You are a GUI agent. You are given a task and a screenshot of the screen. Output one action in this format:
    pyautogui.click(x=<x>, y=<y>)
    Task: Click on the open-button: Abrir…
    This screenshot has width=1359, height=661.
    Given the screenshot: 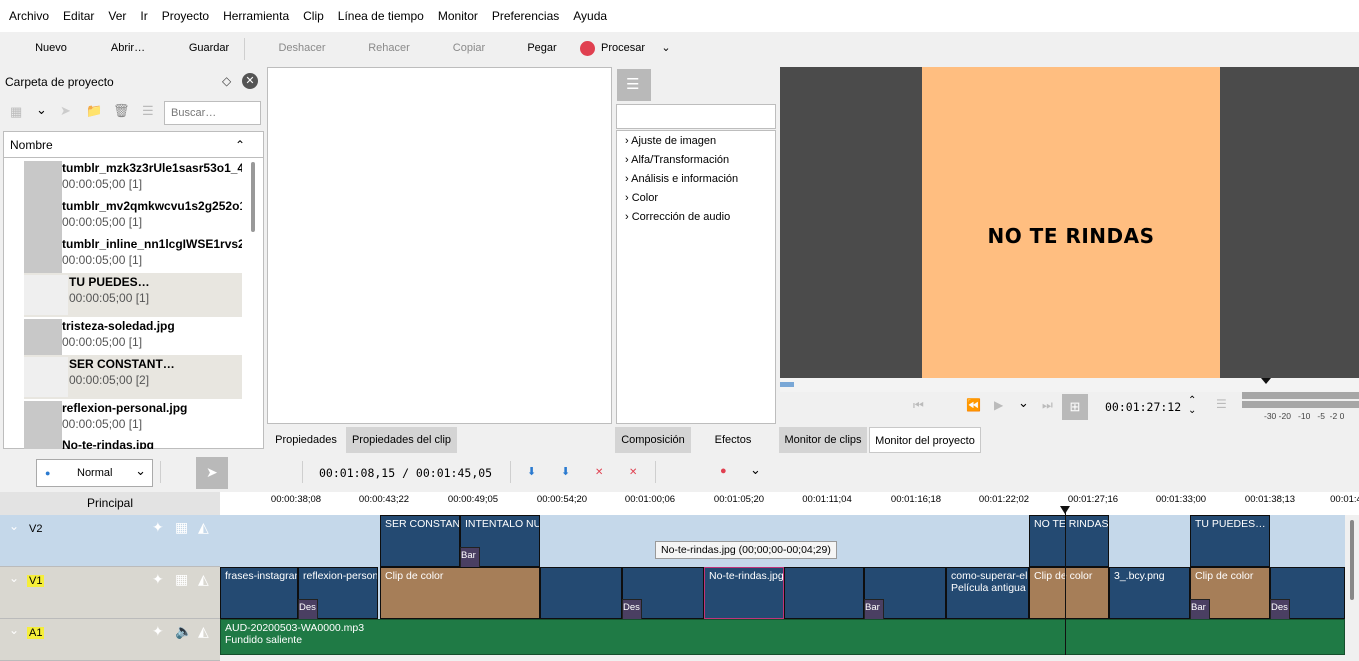 What is the action you would take?
    pyautogui.click(x=128, y=48)
    